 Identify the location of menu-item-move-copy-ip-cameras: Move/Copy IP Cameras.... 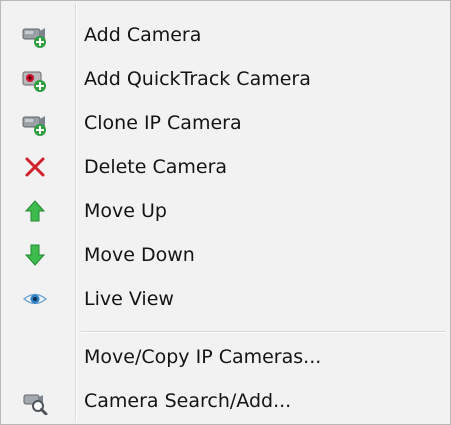
(225, 357).